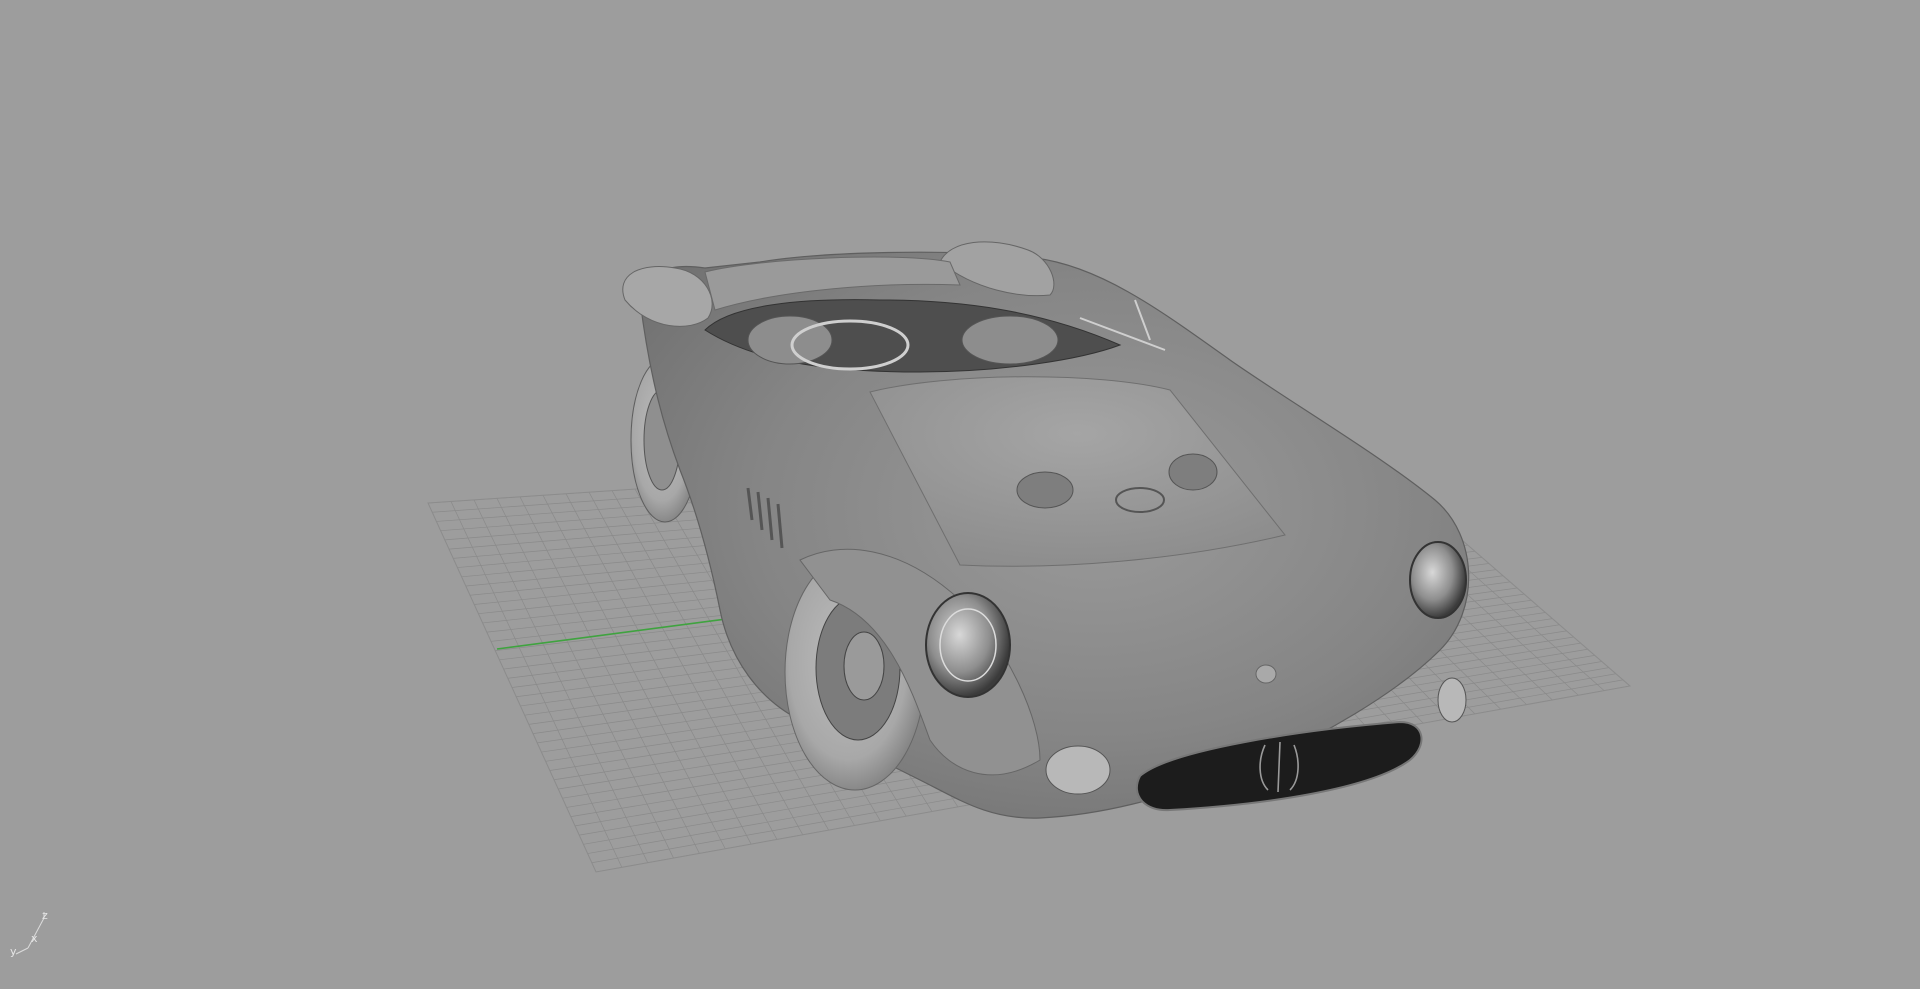 This screenshot has width=1920, height=989. Describe the element at coordinates (1452, 700) in the screenshot. I see `indicator-right` at that location.